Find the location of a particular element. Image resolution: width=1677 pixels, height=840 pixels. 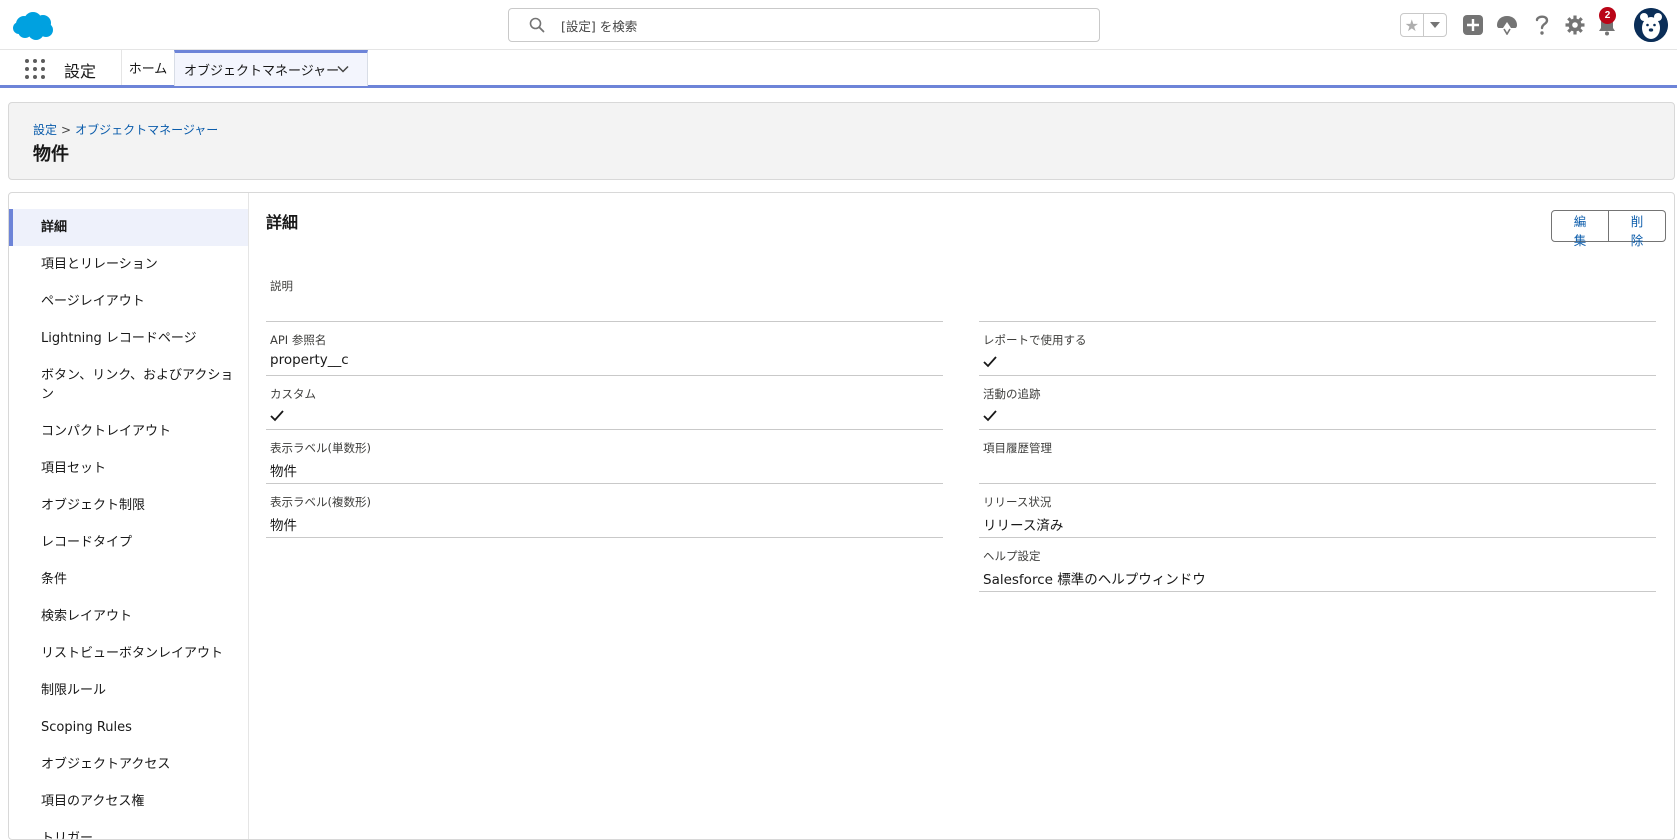

sidebar-item-fields-relationships: 項目とリレーション is located at coordinates (128, 264).